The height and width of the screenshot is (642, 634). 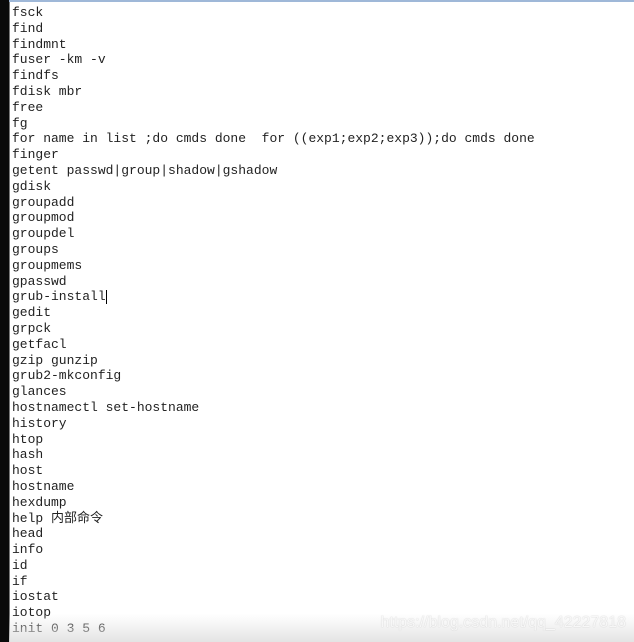 I want to click on line-text: fdisk mbr, so click(x=47, y=91).